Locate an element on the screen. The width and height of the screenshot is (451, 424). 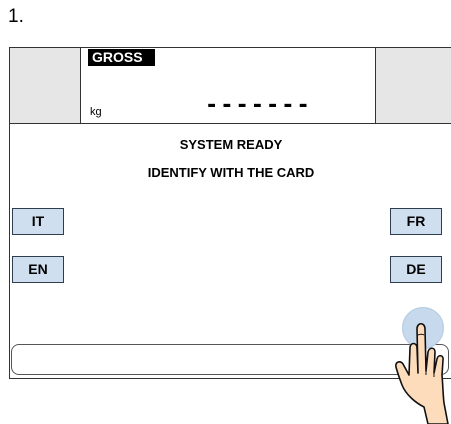
language-button-en: EN is located at coordinates (38, 269).